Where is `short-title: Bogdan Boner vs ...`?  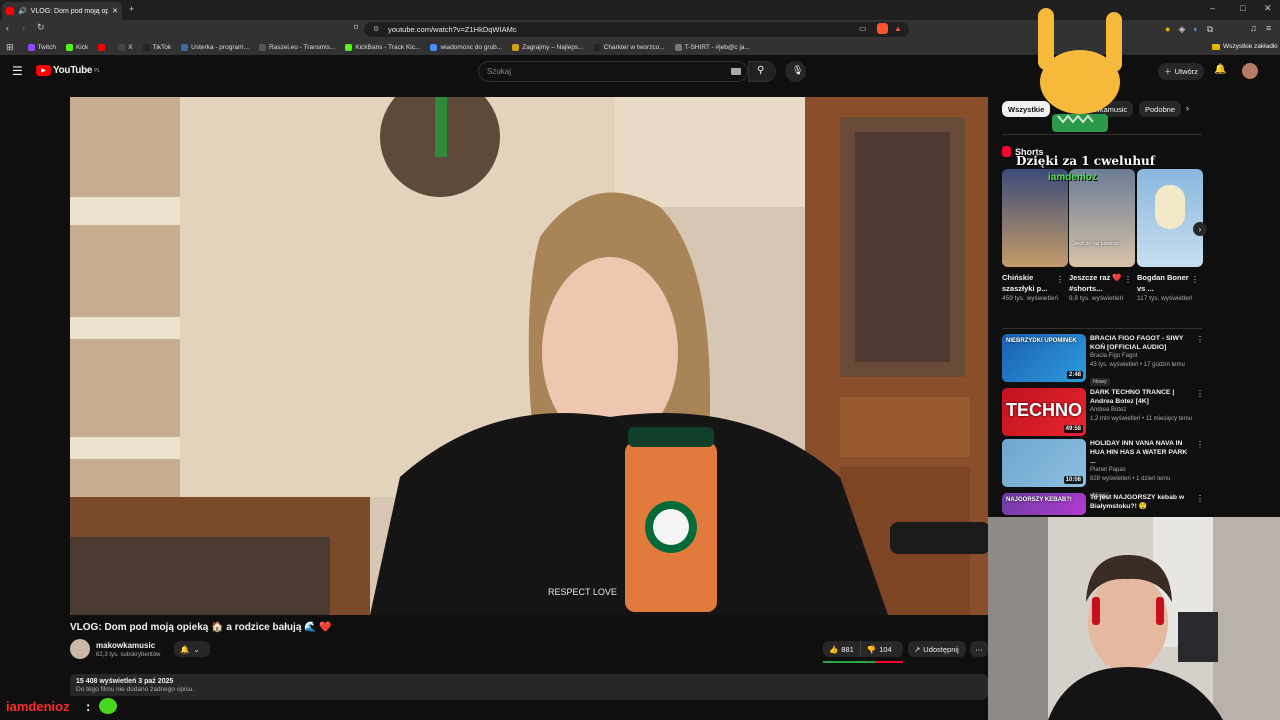 short-title: Bogdan Boner vs ... is located at coordinates (1165, 283).